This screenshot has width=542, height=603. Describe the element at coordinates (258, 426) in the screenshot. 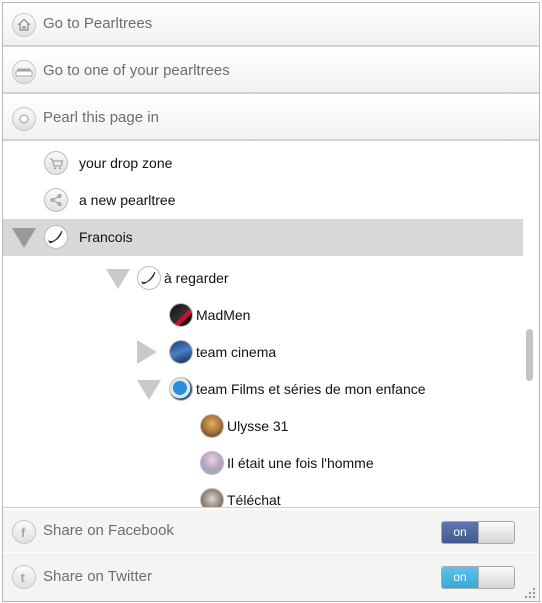

I see `ulysse-label: Ulysse 31` at that location.